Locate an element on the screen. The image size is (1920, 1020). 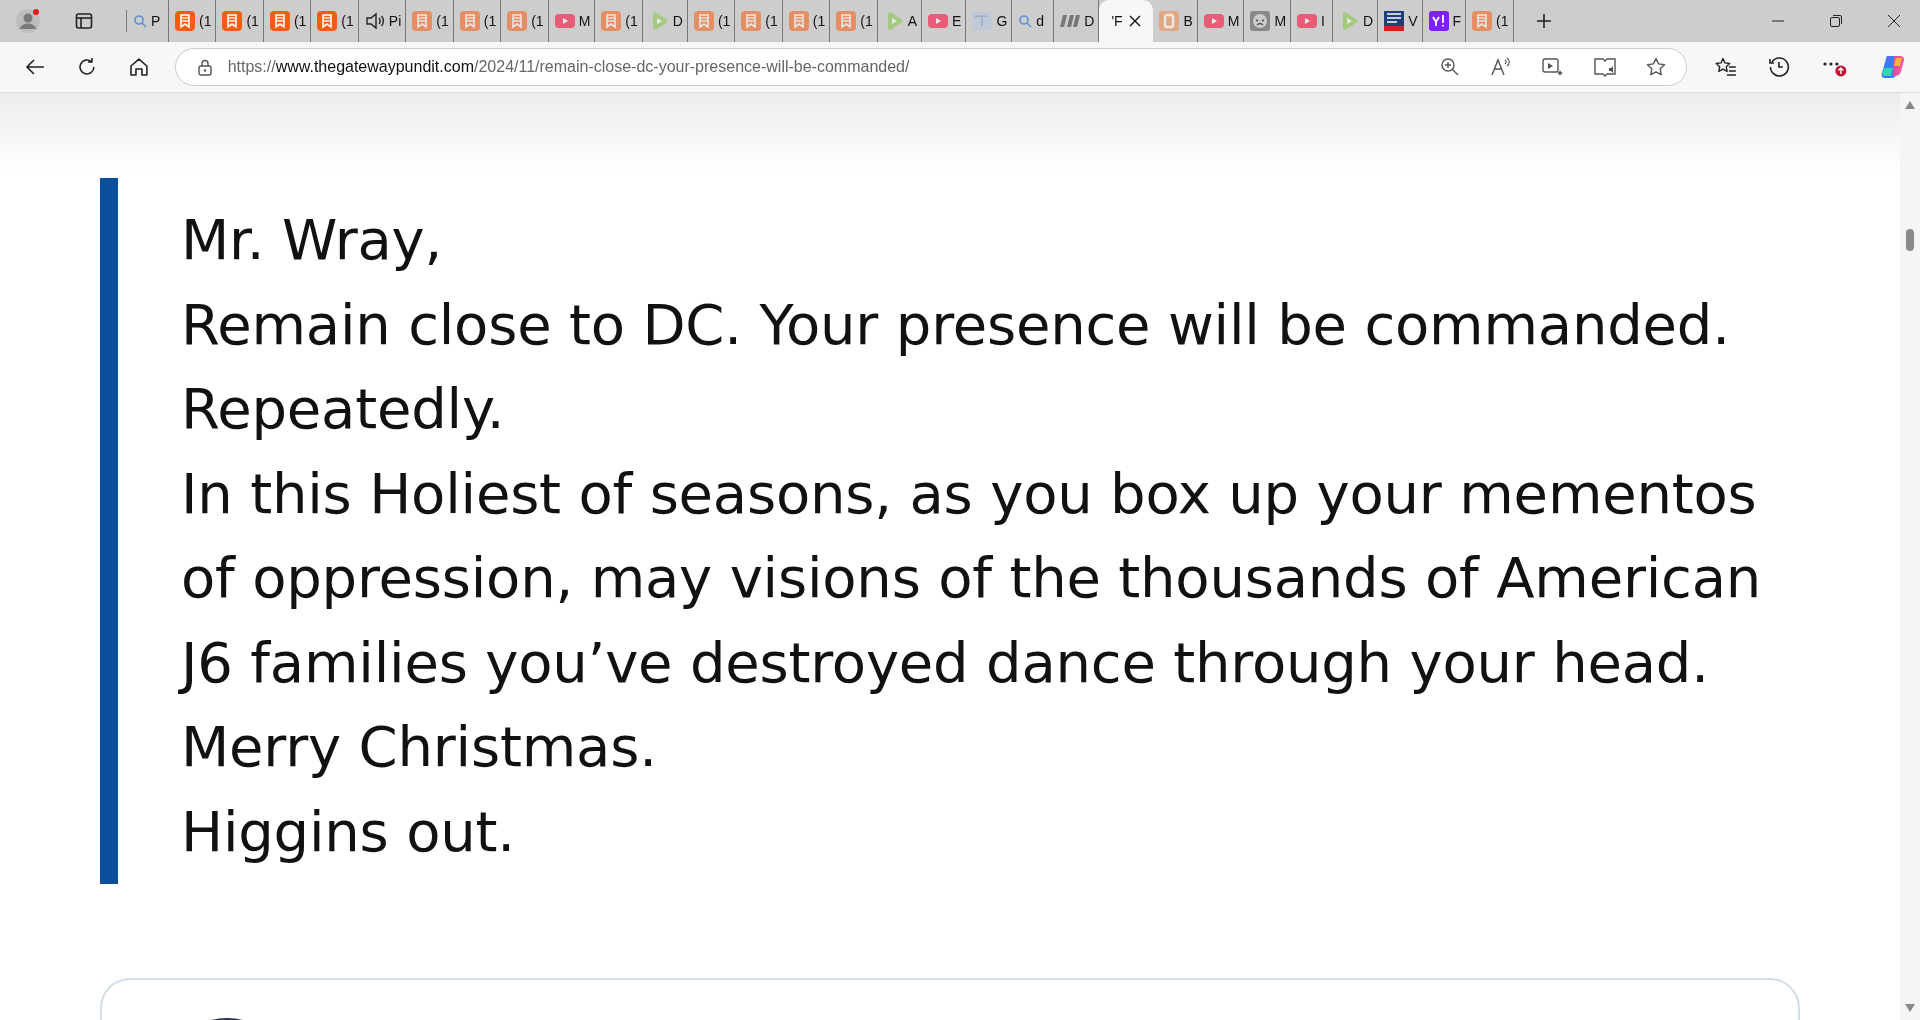
browser-tab: Pi is located at coordinates (382, 21).